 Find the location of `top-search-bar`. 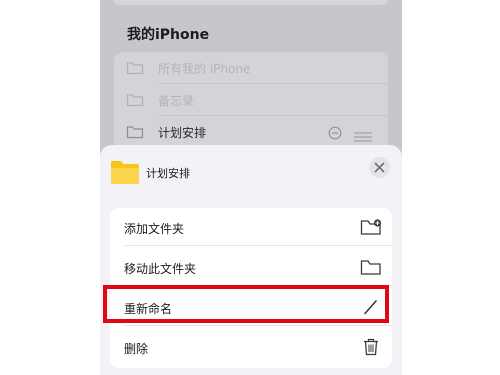

top-search-bar is located at coordinates (251, 2).